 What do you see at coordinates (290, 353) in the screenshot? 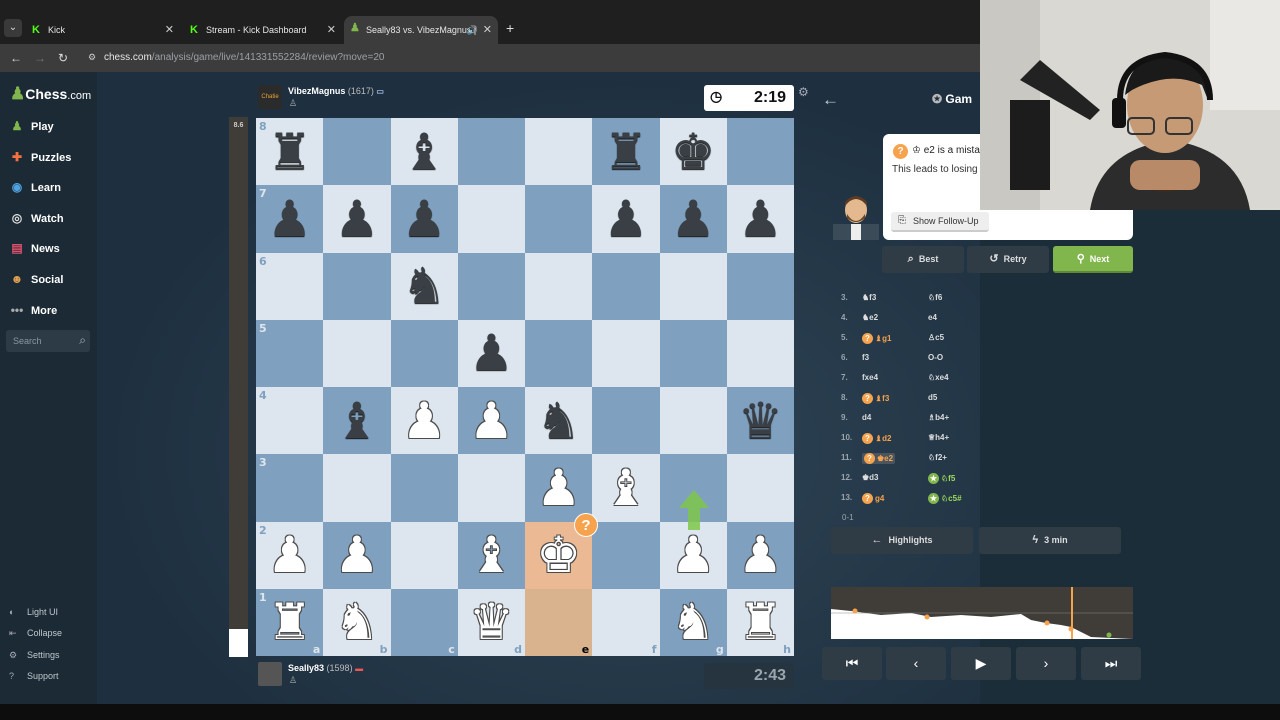
I see `square-a5: 5` at bounding box center [290, 353].